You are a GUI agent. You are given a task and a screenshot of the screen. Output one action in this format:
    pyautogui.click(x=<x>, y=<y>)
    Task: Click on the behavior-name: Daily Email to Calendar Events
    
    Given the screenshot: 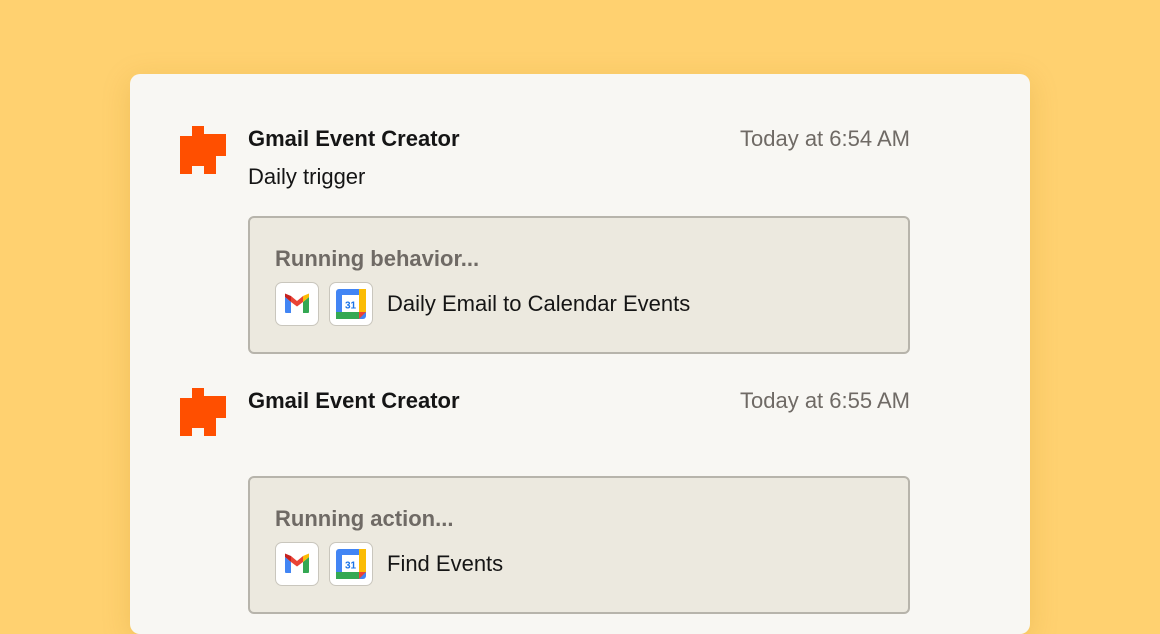 What is the action you would take?
    pyautogui.click(x=539, y=303)
    